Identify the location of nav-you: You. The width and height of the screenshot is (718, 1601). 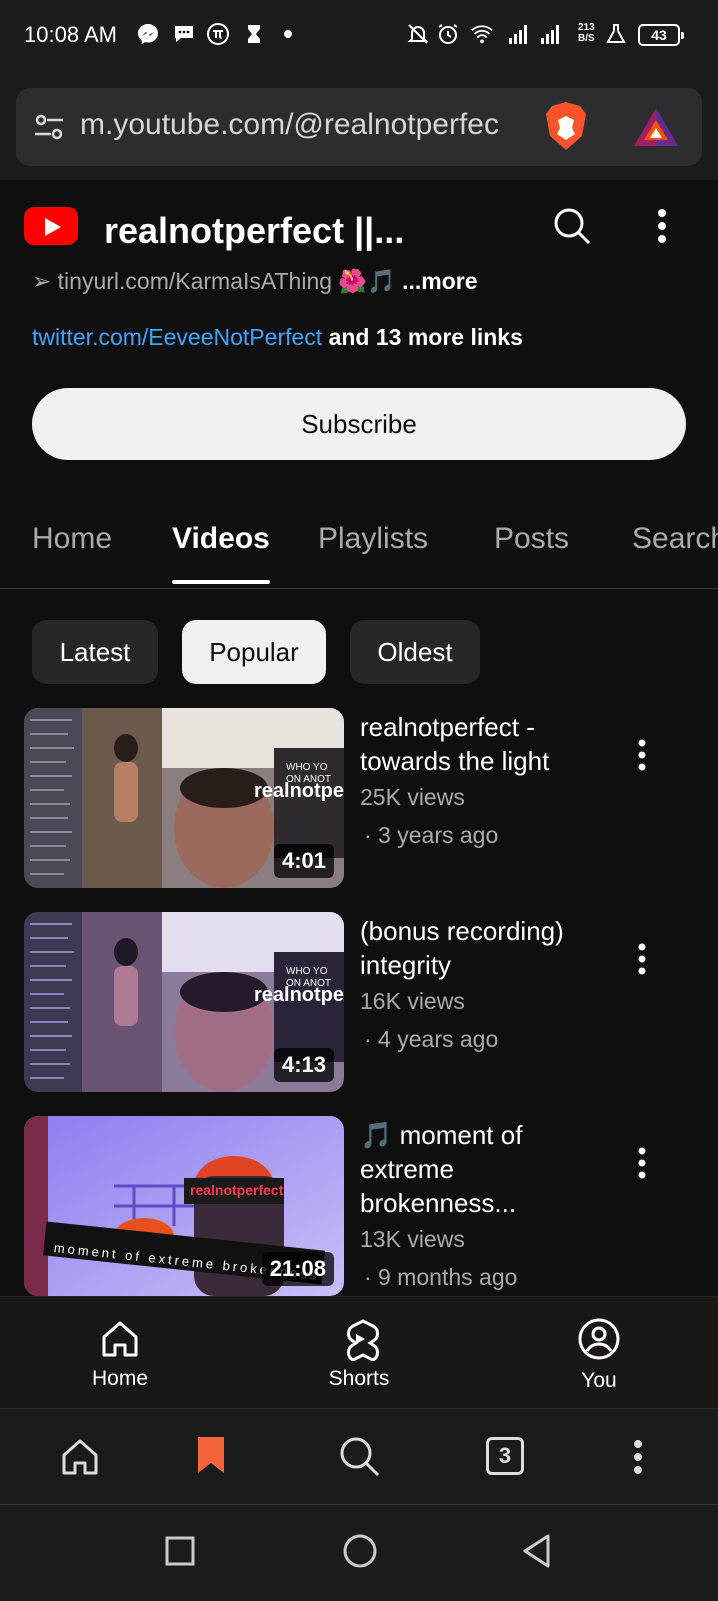
(599, 1353).